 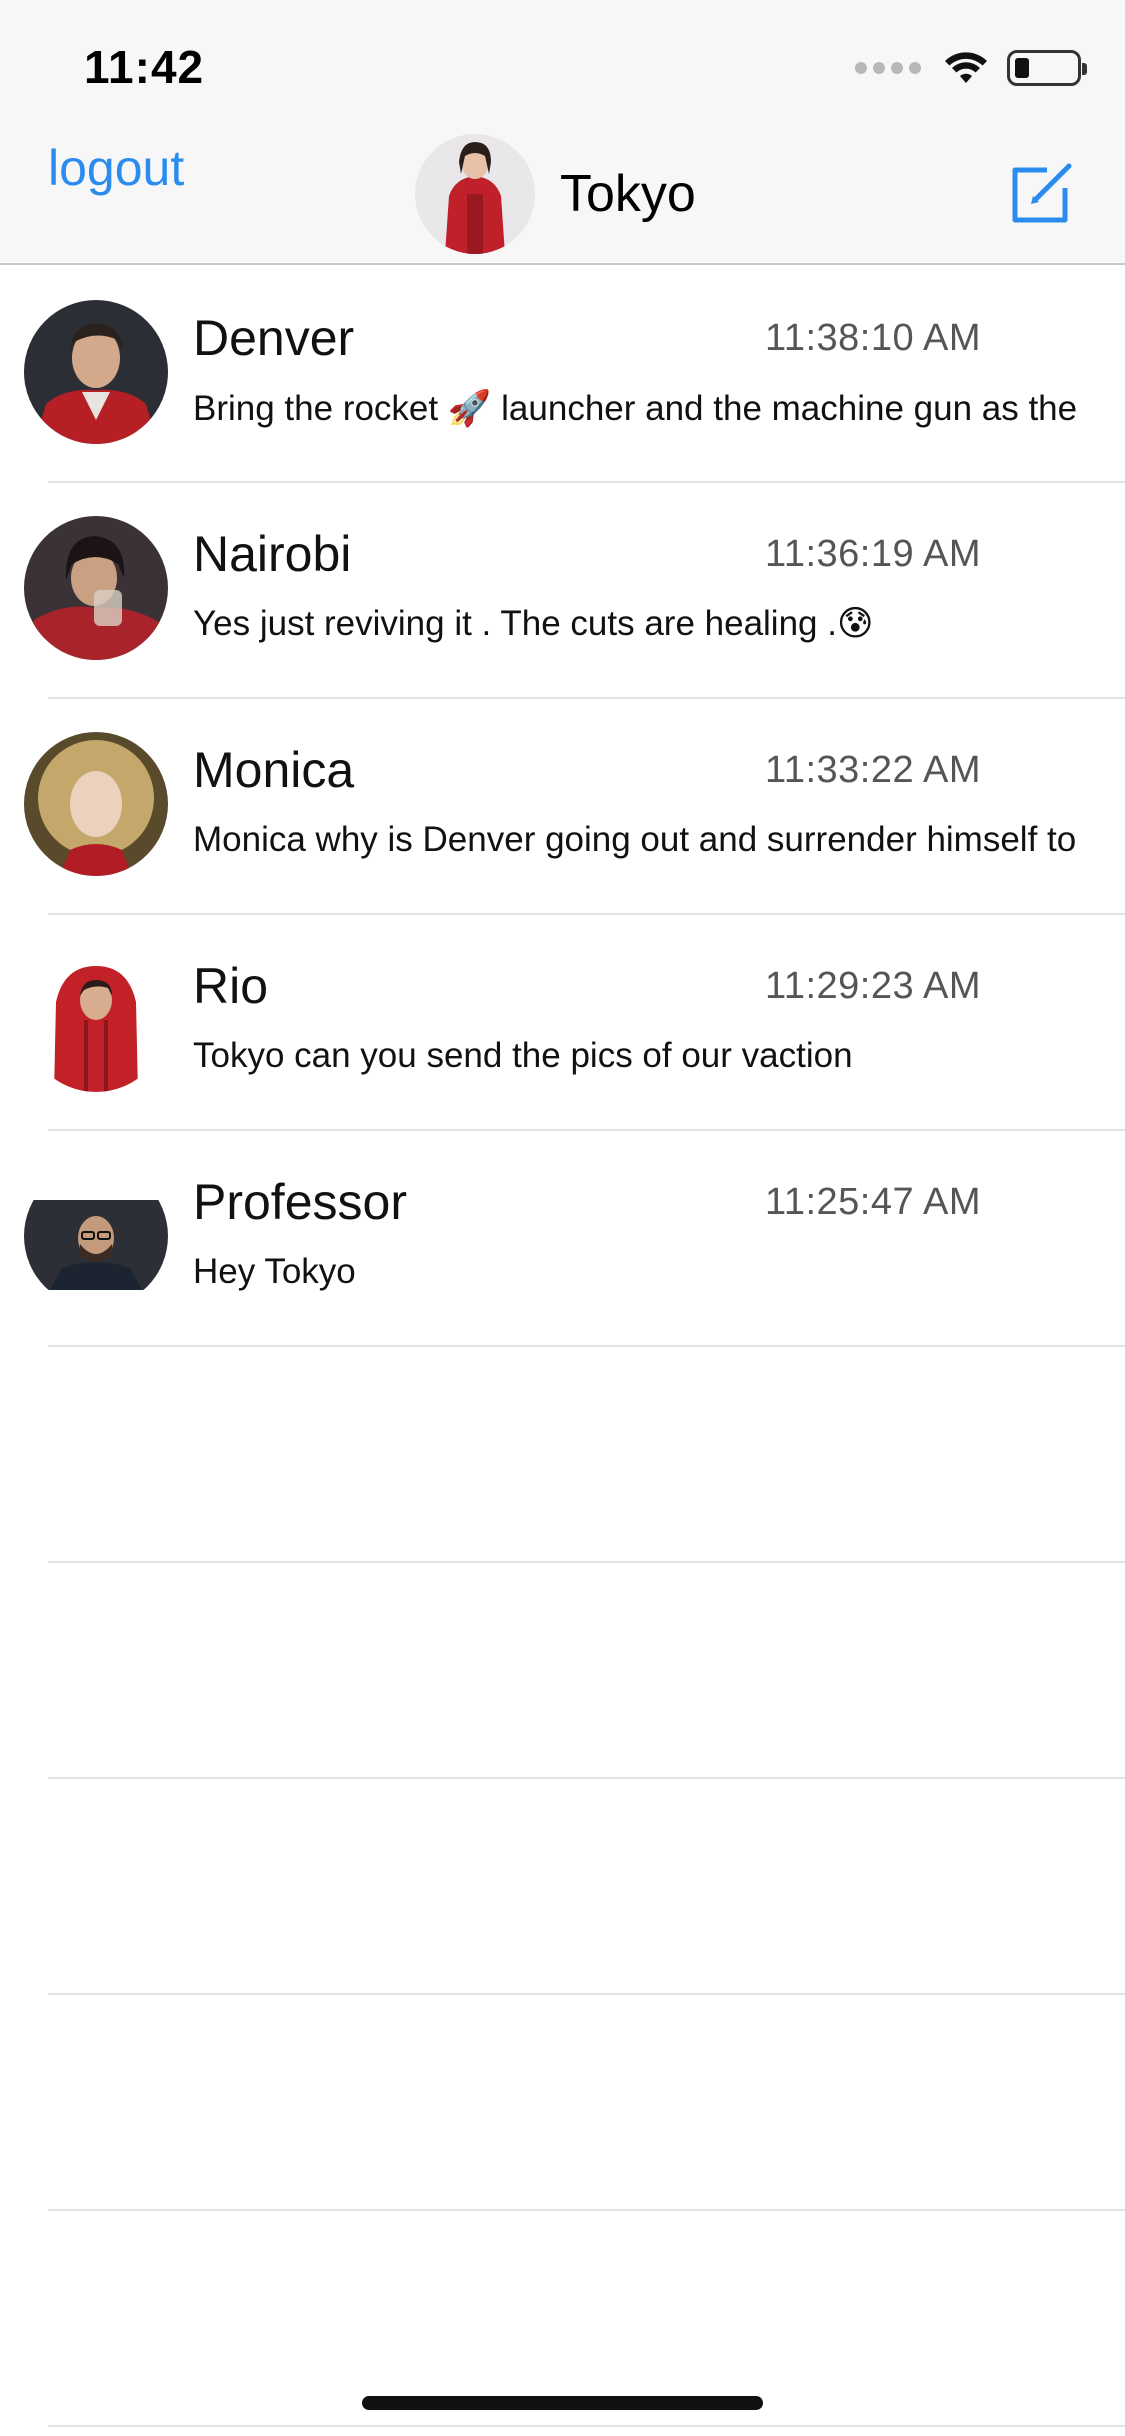 I want to click on message-time: 11:38:10 AM, so click(x=873, y=338).